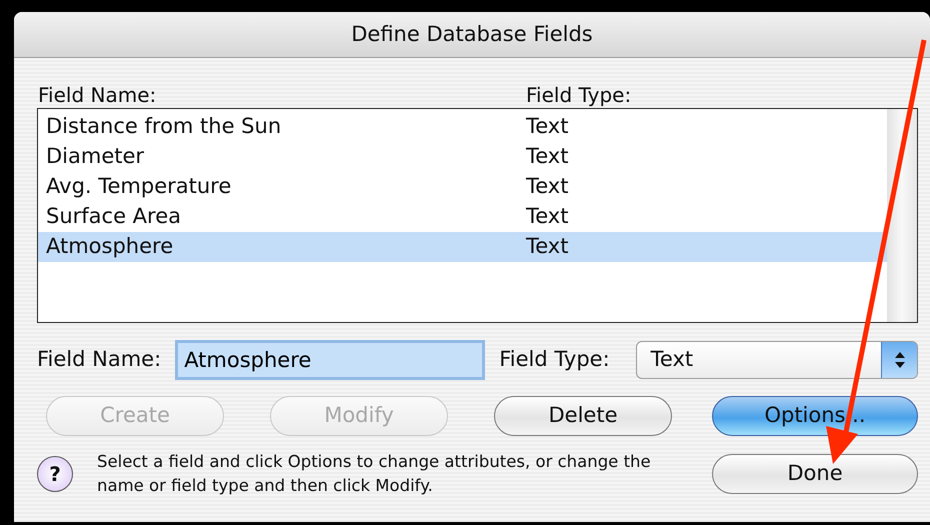 This screenshot has height=525, width=930. Describe the element at coordinates (579, 95) in the screenshot. I see `column-header: Field Type:` at that location.